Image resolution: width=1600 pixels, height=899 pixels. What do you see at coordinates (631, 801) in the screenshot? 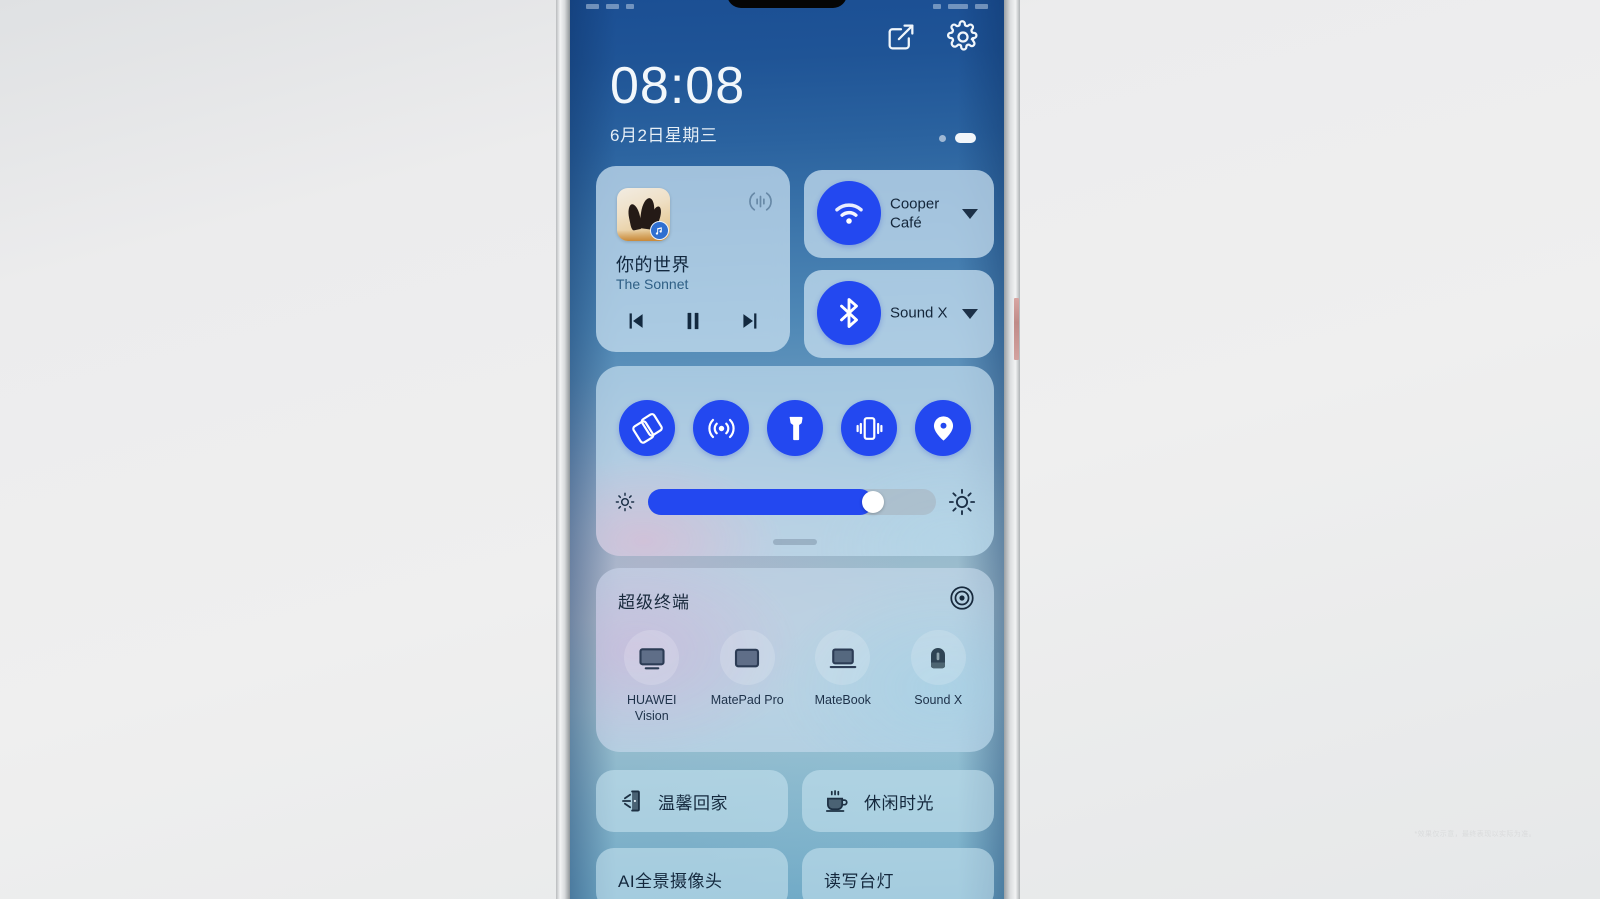
I see `door-open-icon` at bounding box center [631, 801].